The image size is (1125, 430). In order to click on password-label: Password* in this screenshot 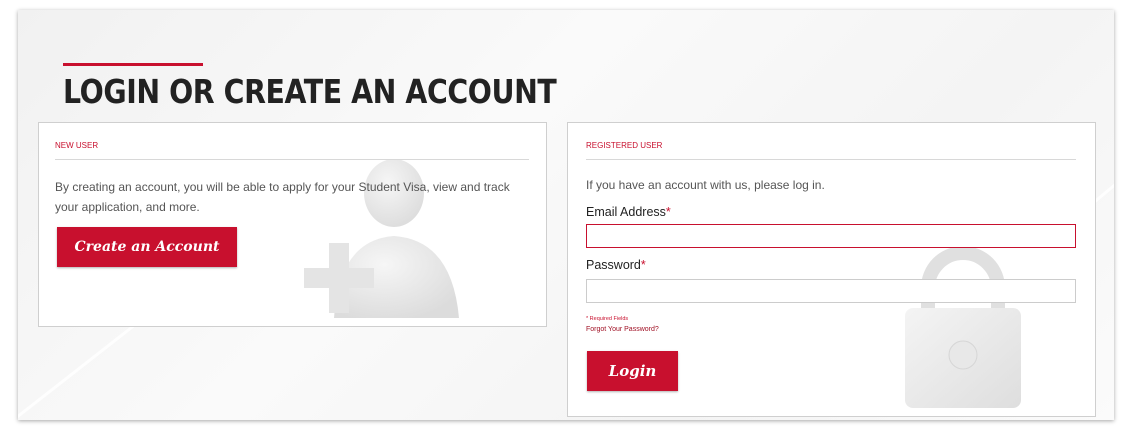, I will do `click(616, 265)`.